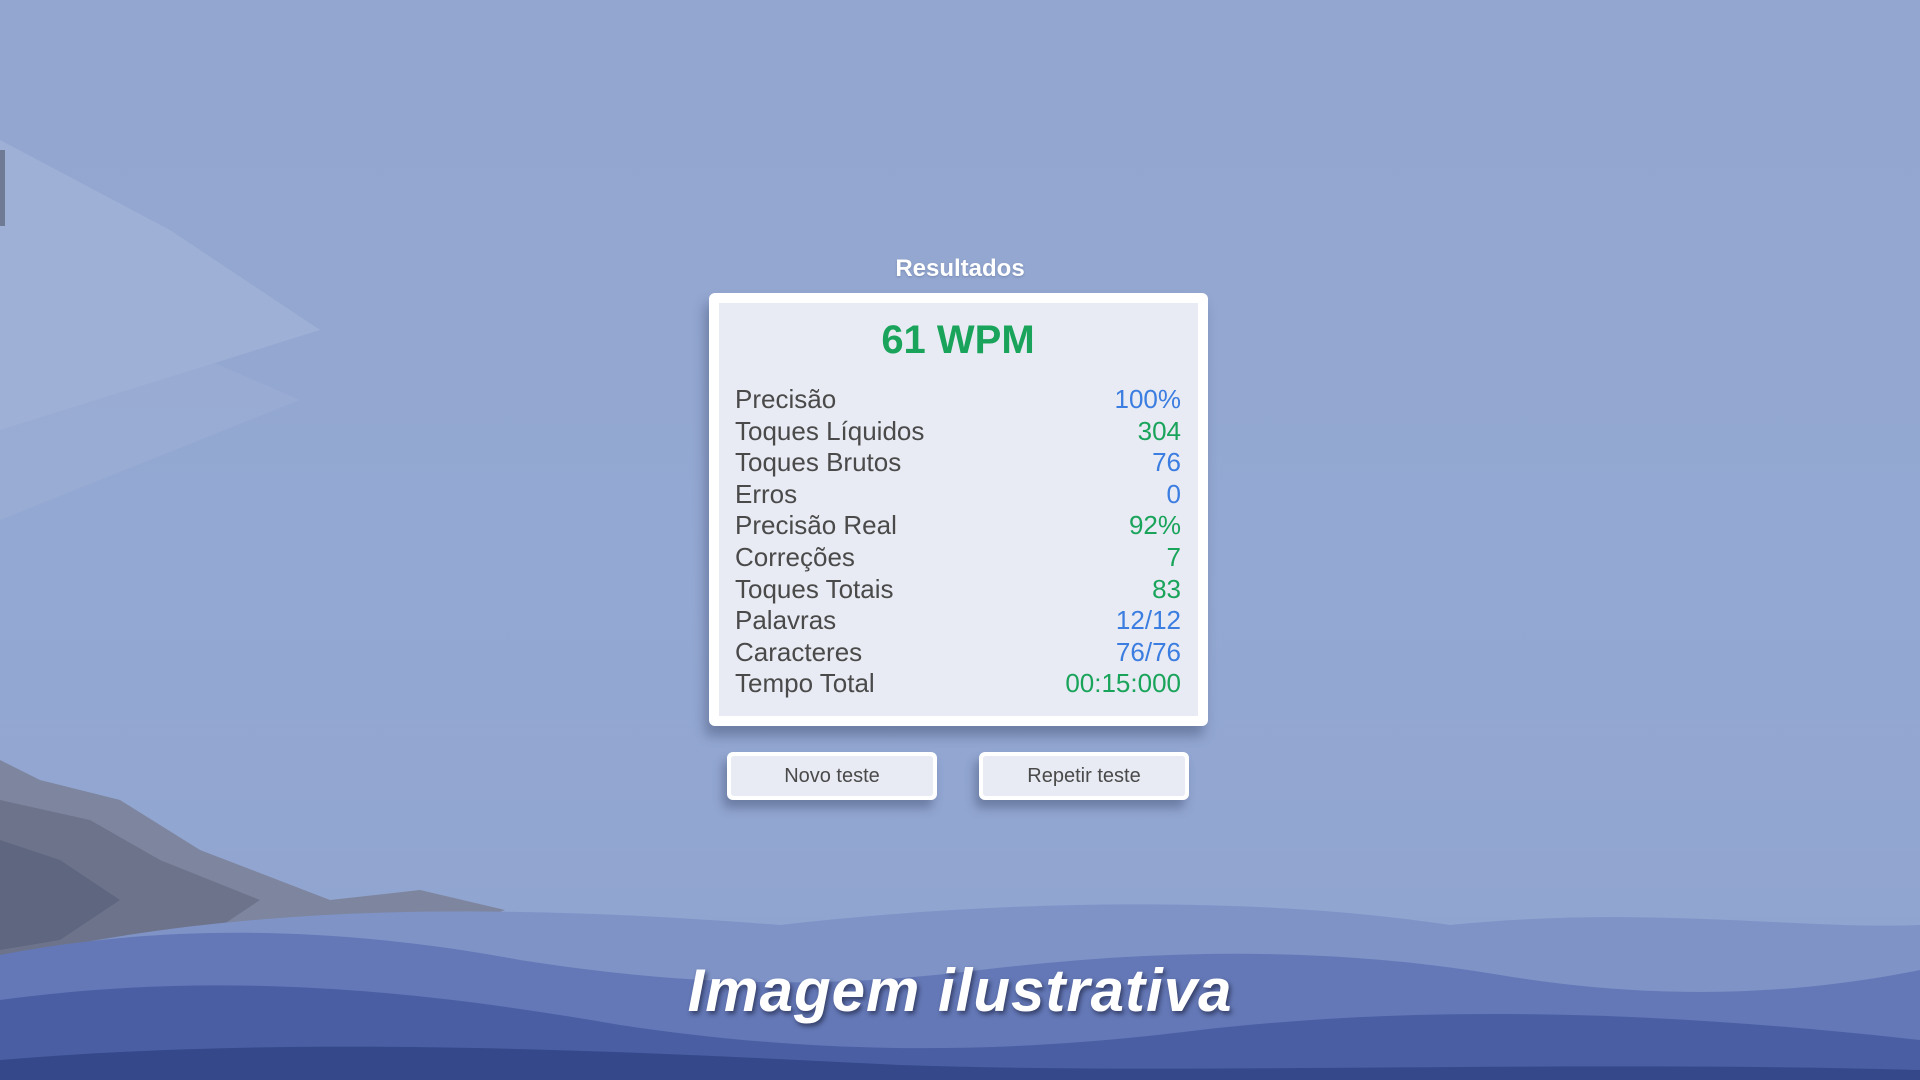 Image resolution: width=1920 pixels, height=1080 pixels. I want to click on illustrative-image-caption: Imagem ilustrativa, so click(960, 990).